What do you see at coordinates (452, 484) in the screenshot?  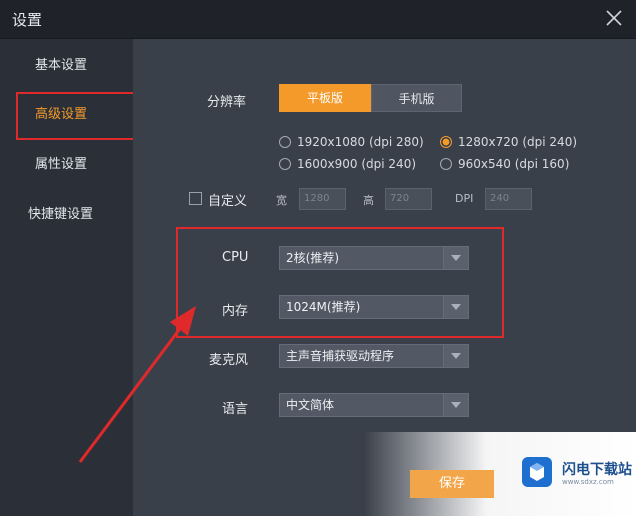 I see `save-button: 保存` at bounding box center [452, 484].